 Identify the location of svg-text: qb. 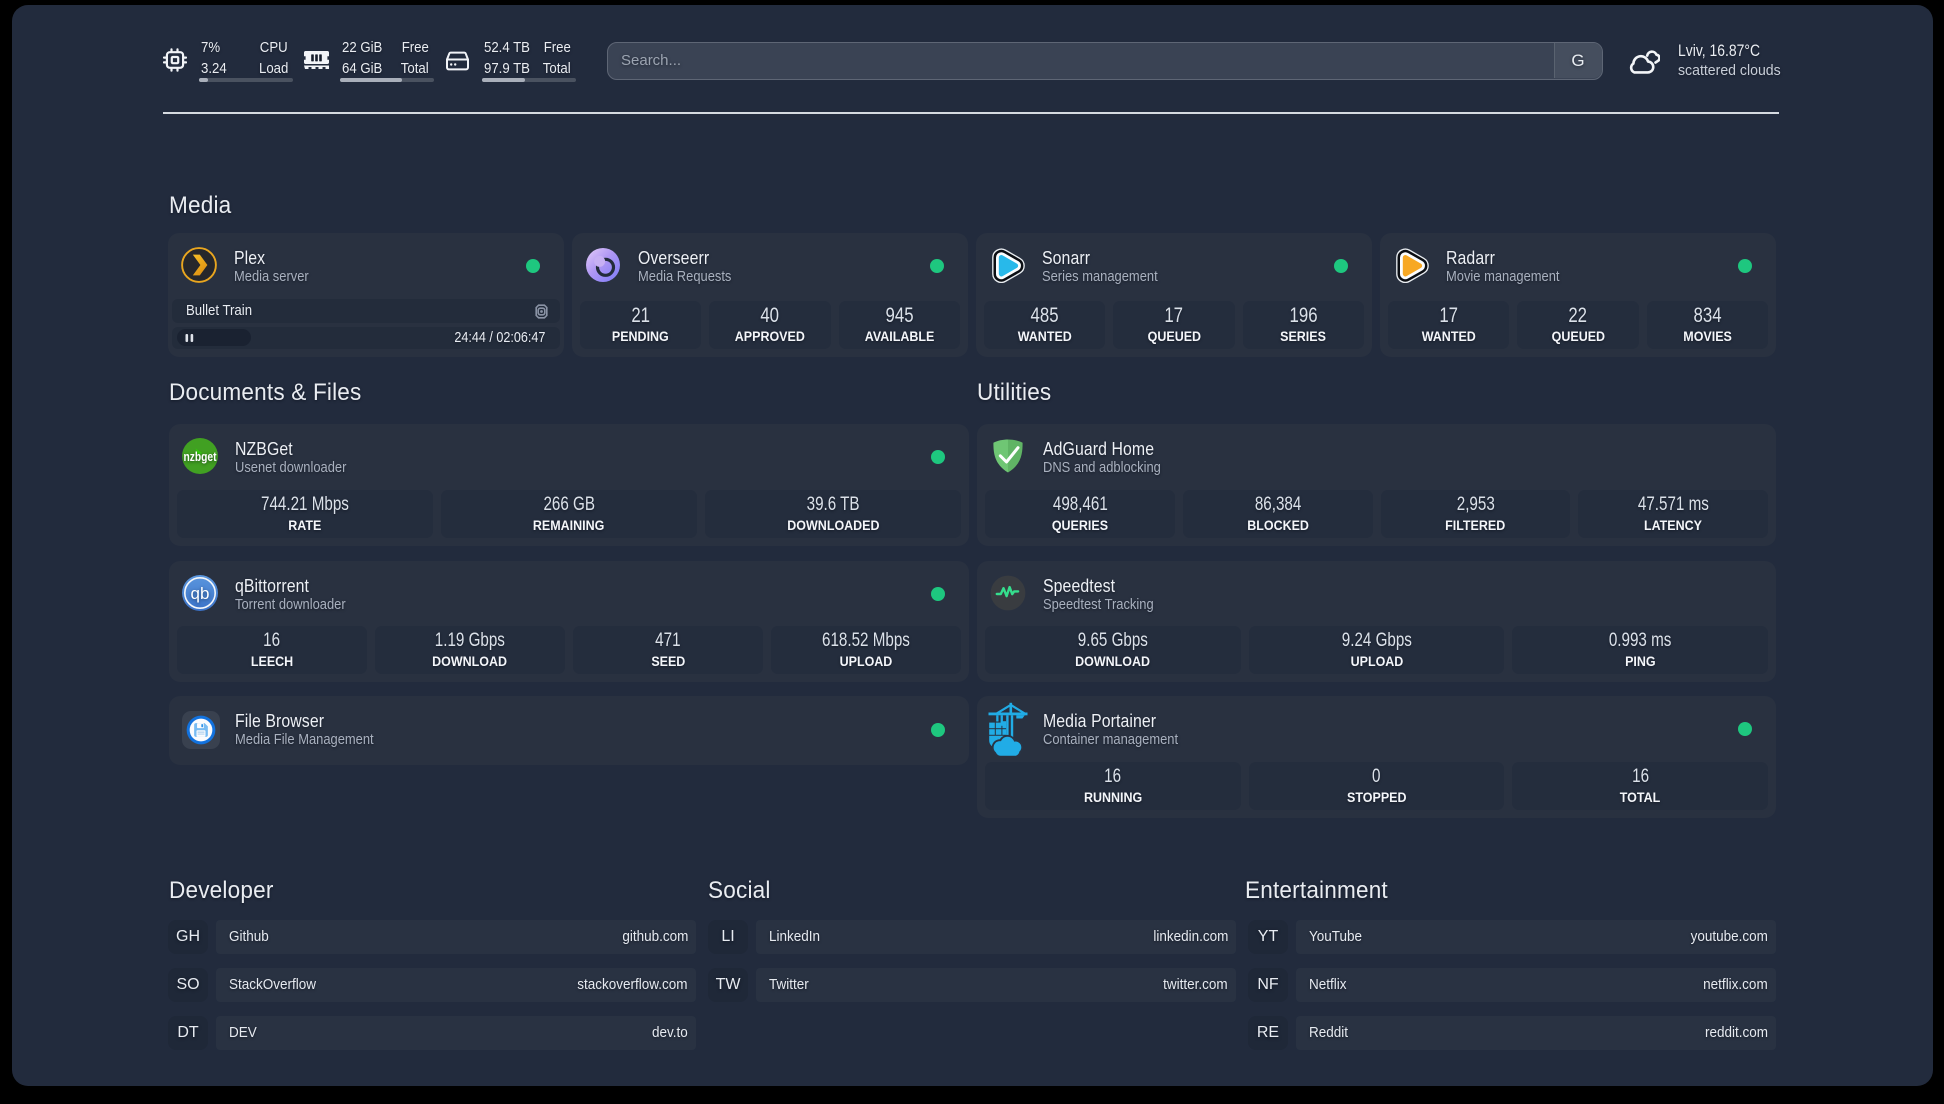
(200, 593).